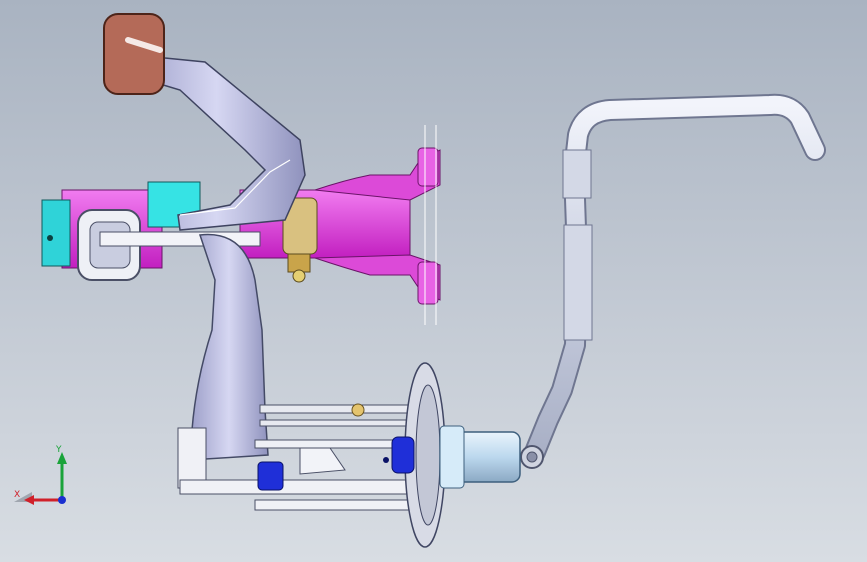 The height and width of the screenshot is (562, 867). I want to click on z-axis-dot-icon, so click(62, 500).